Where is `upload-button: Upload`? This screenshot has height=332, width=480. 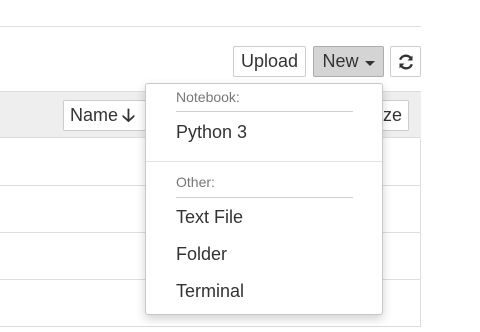
upload-button: Upload is located at coordinates (269, 61).